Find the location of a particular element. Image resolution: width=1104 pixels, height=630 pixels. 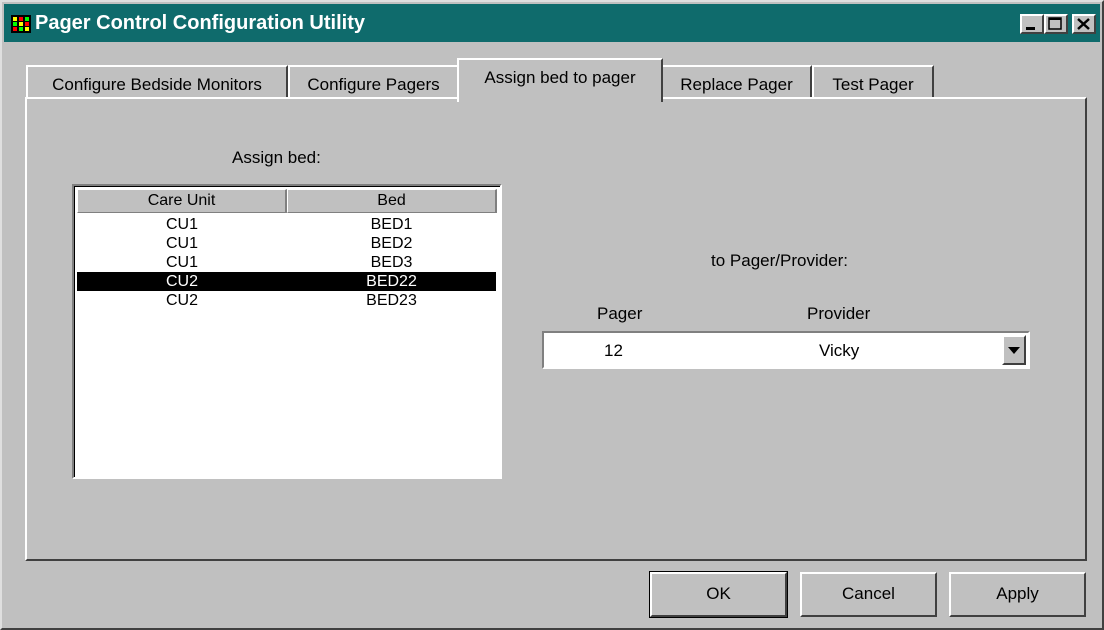

tab-replace-pager: Replace Pager is located at coordinates (736, 81).